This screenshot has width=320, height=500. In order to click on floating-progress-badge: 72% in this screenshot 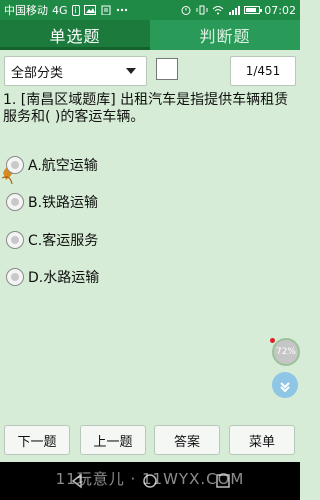, I will do `click(286, 352)`.